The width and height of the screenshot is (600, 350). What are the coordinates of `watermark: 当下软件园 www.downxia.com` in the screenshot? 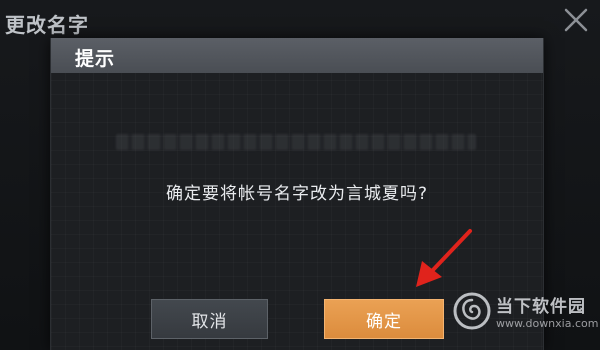 It's located at (526, 316).